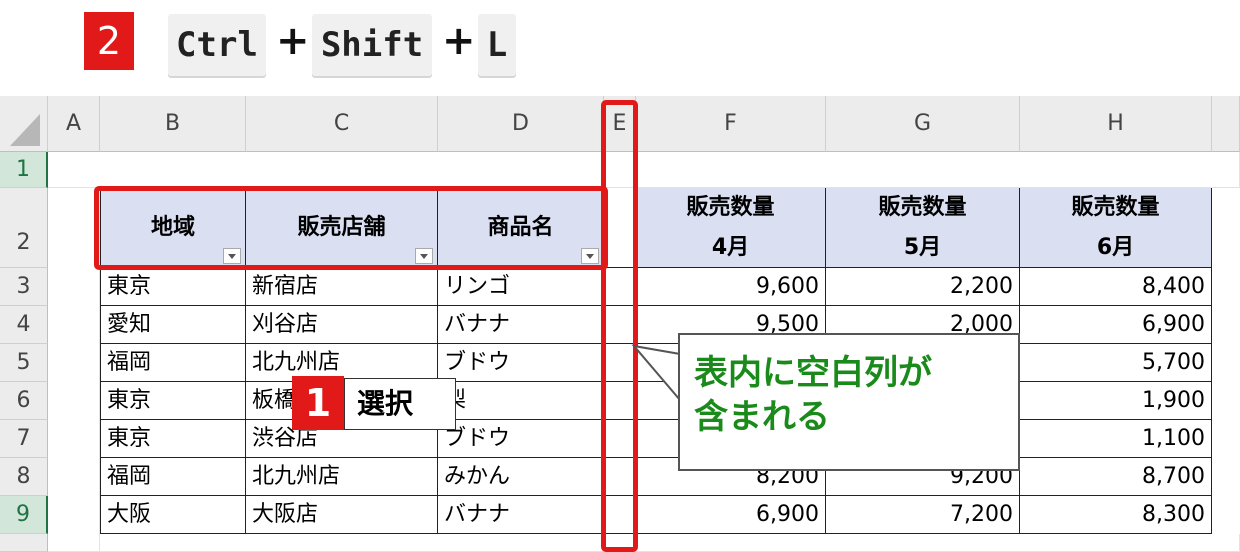 The height and width of the screenshot is (552, 1240). Describe the element at coordinates (923, 228) in the screenshot. I see `header-may: 販売数量 5月` at that location.